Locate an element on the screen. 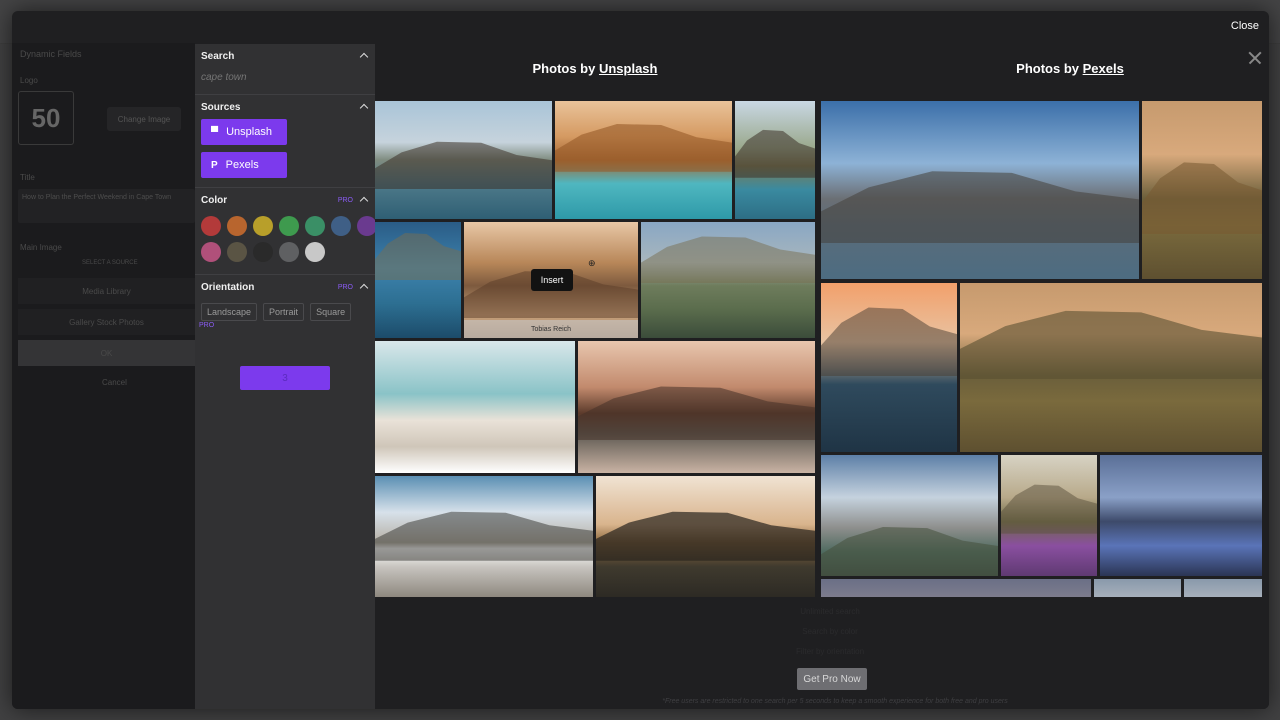 The width and height of the screenshot is (1280, 720). source-pexels-button: P Pexels is located at coordinates (244, 165).